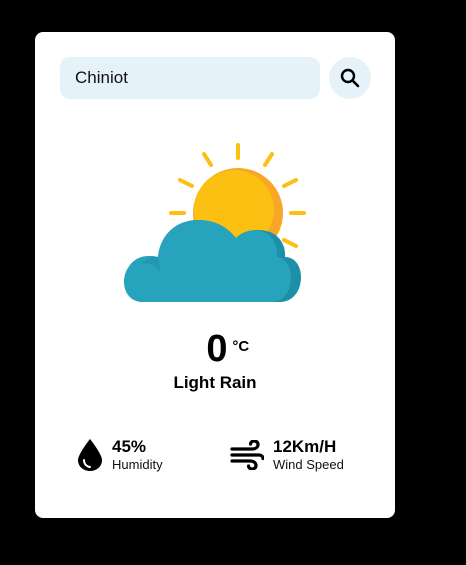  I want to click on wind-speed-value: 12Km/H, so click(305, 446).